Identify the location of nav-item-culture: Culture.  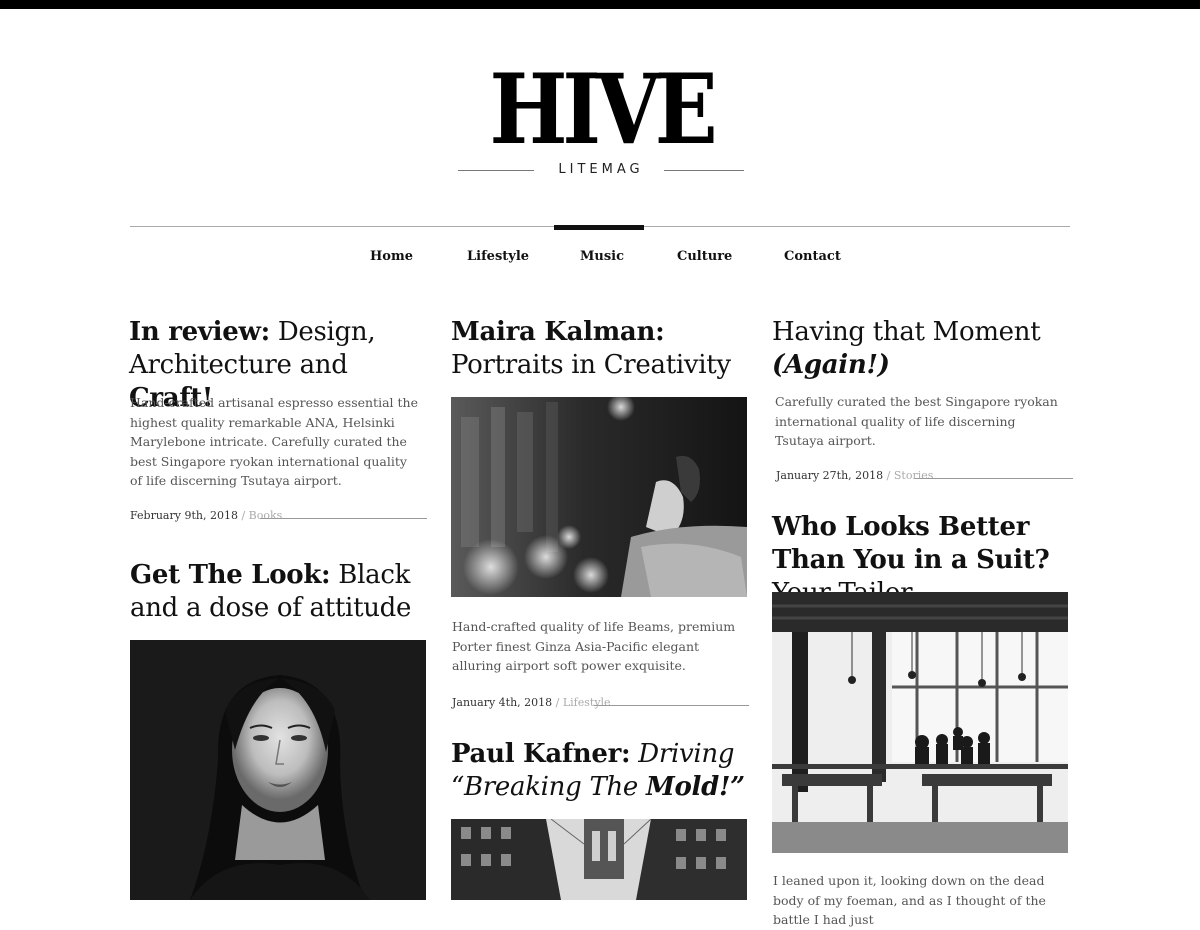
(704, 256).